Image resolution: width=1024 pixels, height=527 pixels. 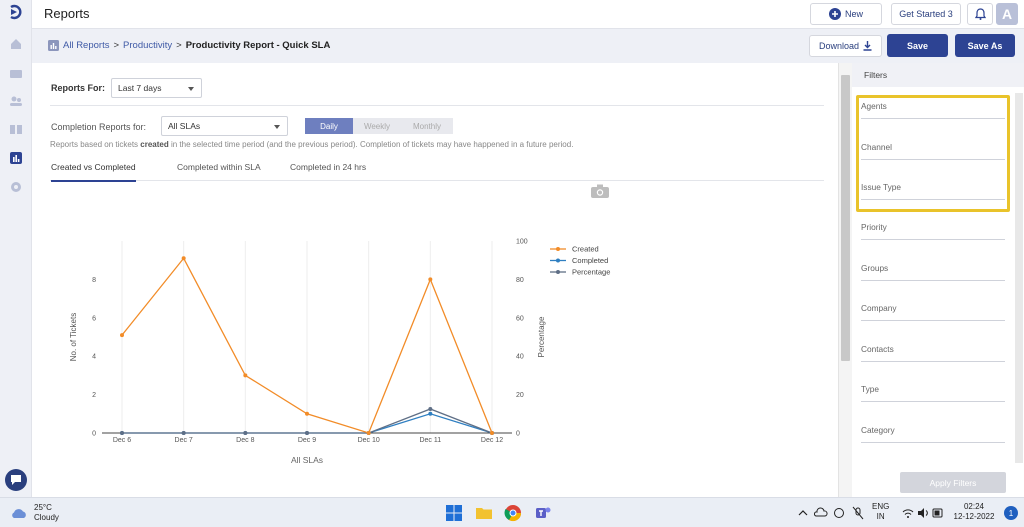 What do you see at coordinates (541, 336) in the screenshot?
I see `y2-axis-label: Percentage` at bounding box center [541, 336].